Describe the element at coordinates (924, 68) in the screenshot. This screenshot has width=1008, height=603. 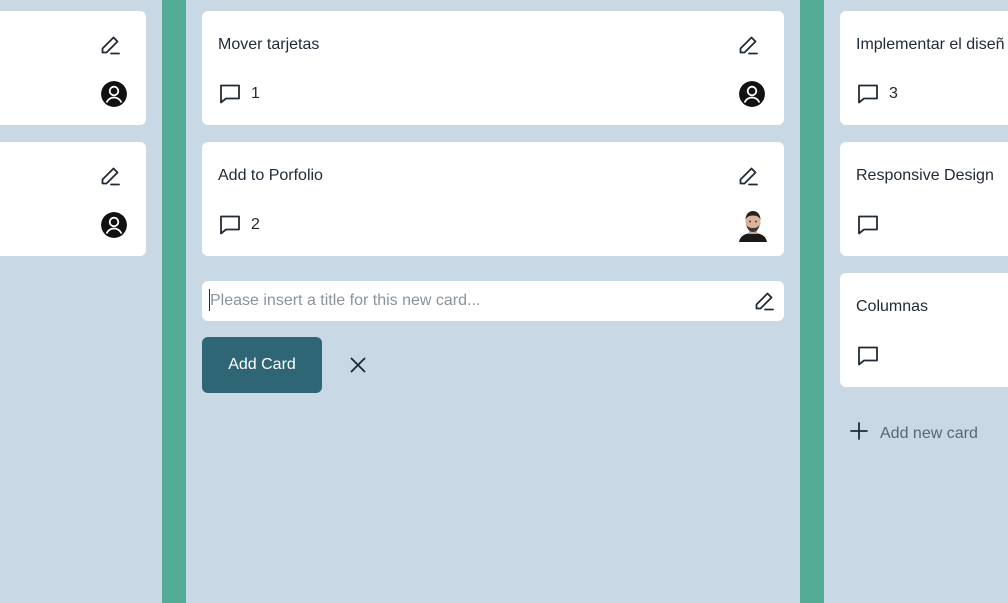
I see `card-implementar-el-diseno: Implementar el diseñ 3` at that location.